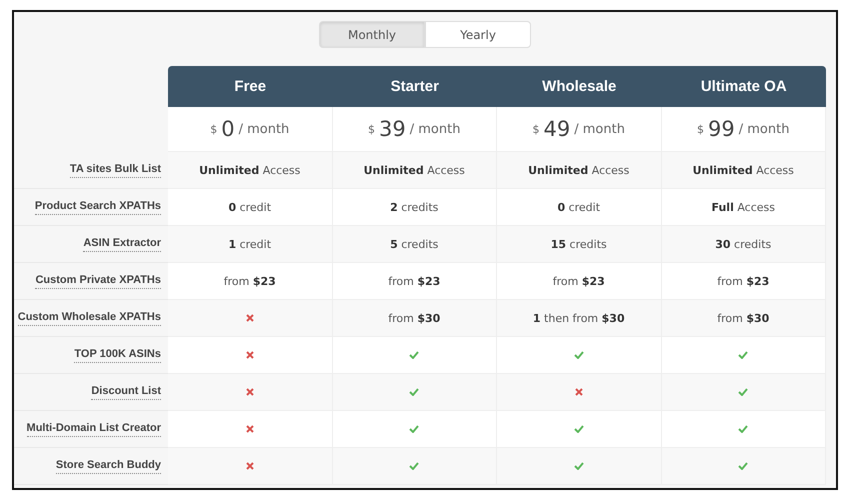 The image size is (856, 504). What do you see at coordinates (743, 207) in the screenshot?
I see `feature-value: Full Access` at bounding box center [743, 207].